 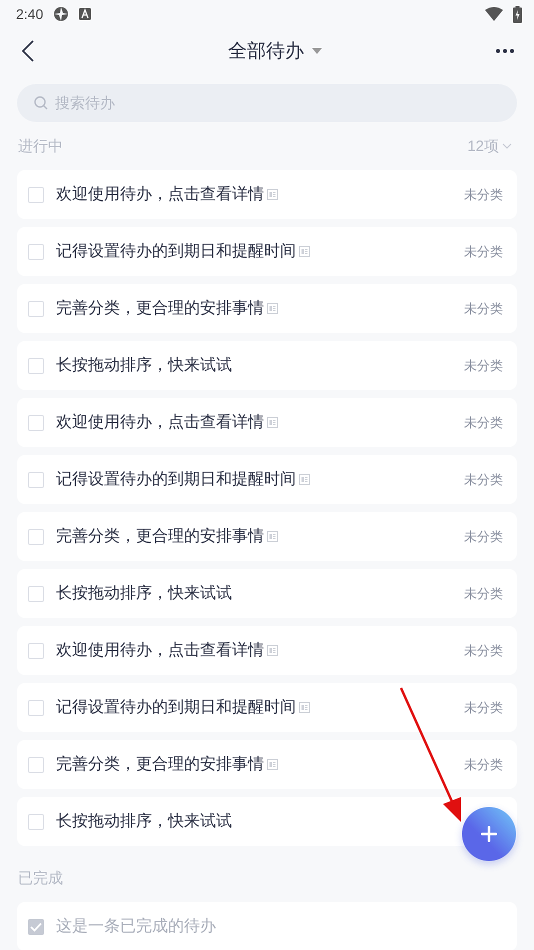 What do you see at coordinates (317, 51) in the screenshot?
I see `dropdown-caret-icon` at bounding box center [317, 51].